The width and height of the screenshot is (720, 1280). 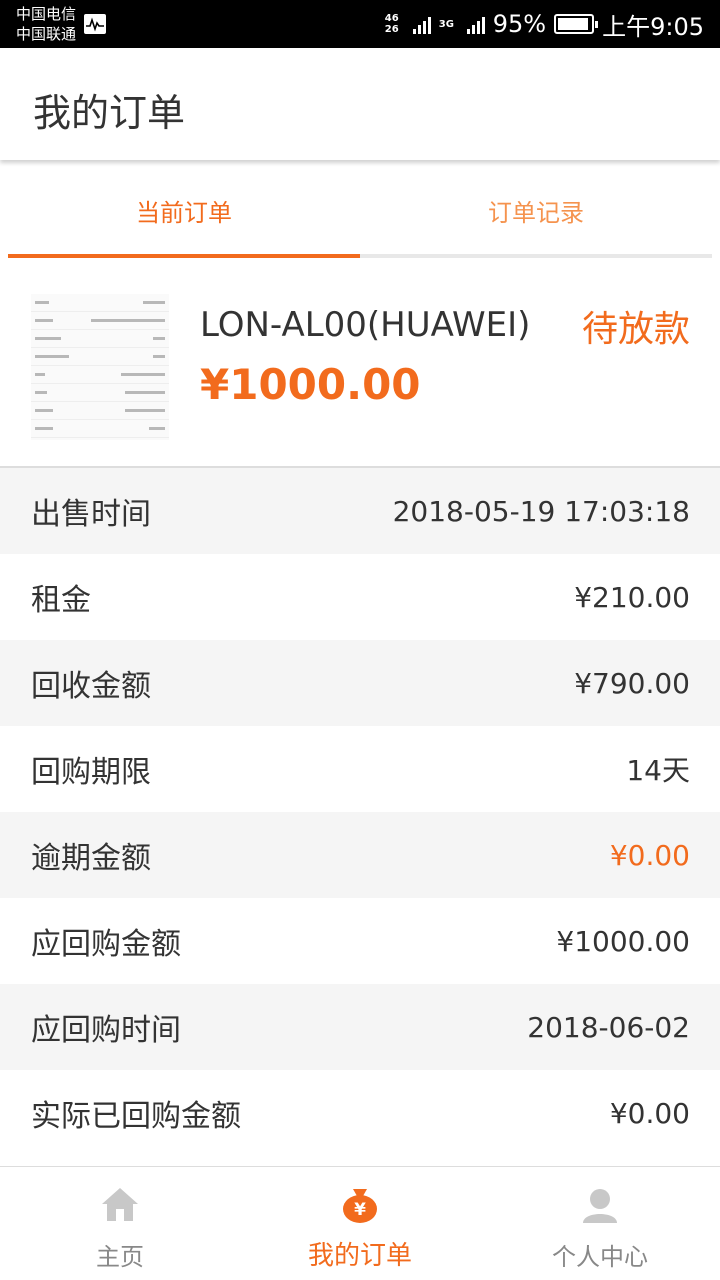 I want to click on battery-icon, so click(x=576, y=24).